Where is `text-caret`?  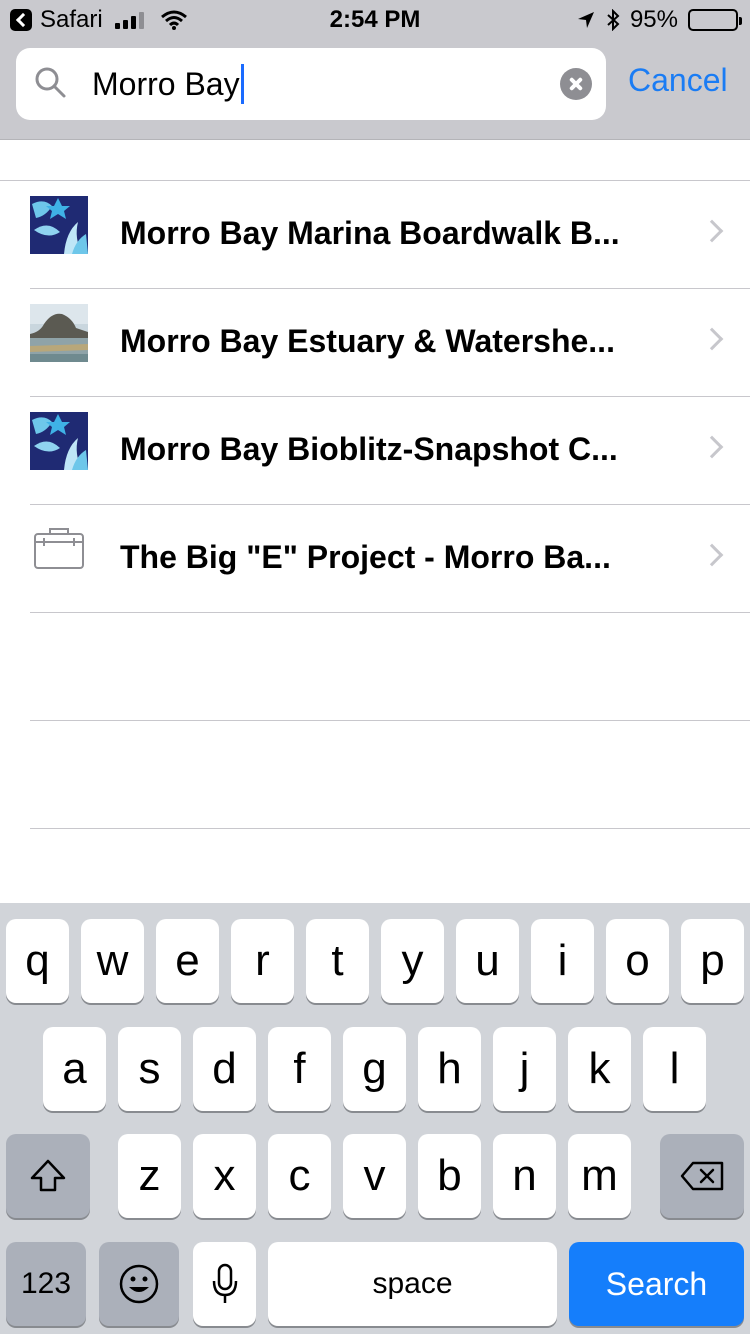 text-caret is located at coordinates (242, 84).